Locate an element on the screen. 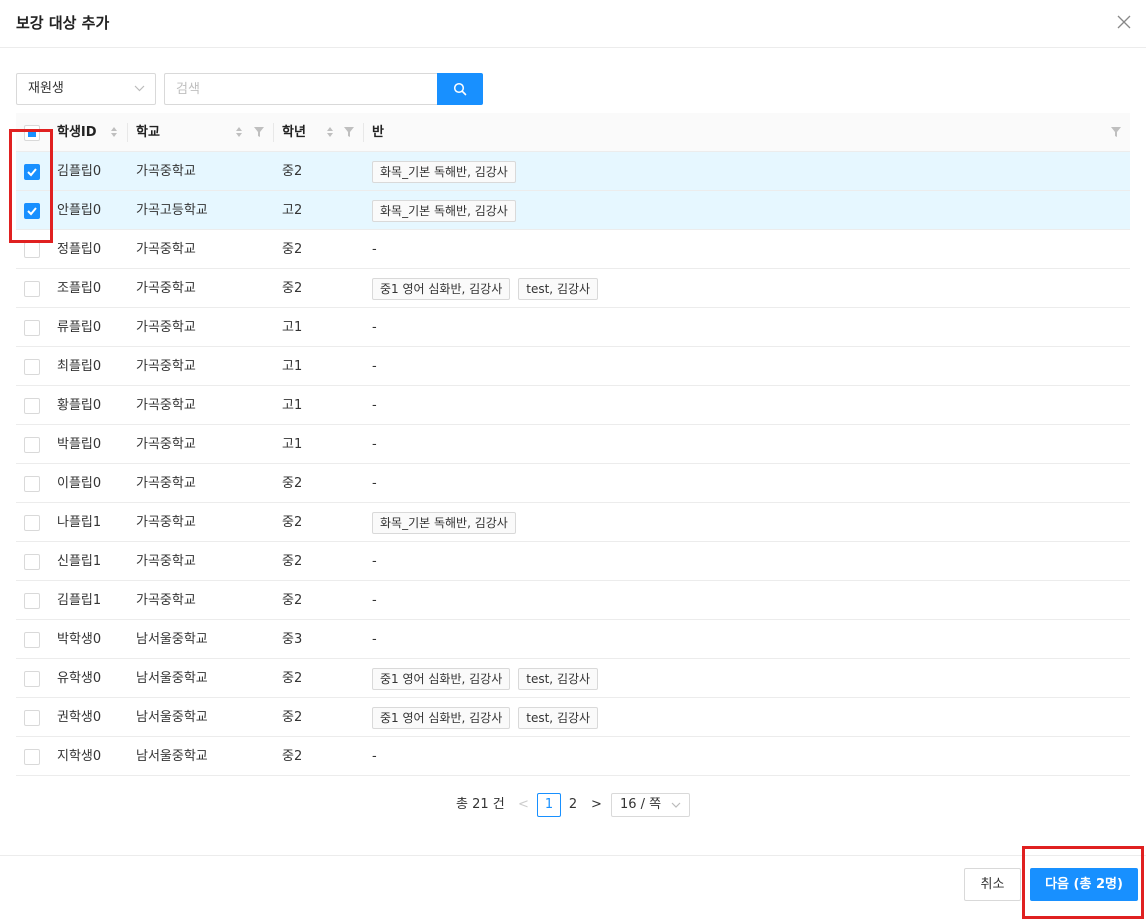 The image size is (1146, 920). column-header-student-id: 학생ID is located at coordinates (77, 132).